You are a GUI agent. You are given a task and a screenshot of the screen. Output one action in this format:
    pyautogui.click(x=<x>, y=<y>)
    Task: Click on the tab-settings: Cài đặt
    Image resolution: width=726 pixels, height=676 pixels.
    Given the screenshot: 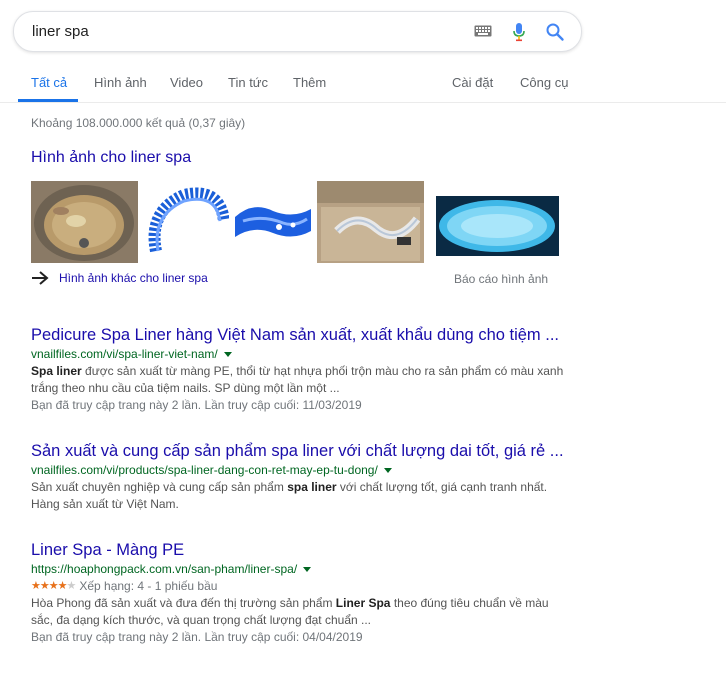 What is the action you would take?
    pyautogui.click(x=472, y=82)
    